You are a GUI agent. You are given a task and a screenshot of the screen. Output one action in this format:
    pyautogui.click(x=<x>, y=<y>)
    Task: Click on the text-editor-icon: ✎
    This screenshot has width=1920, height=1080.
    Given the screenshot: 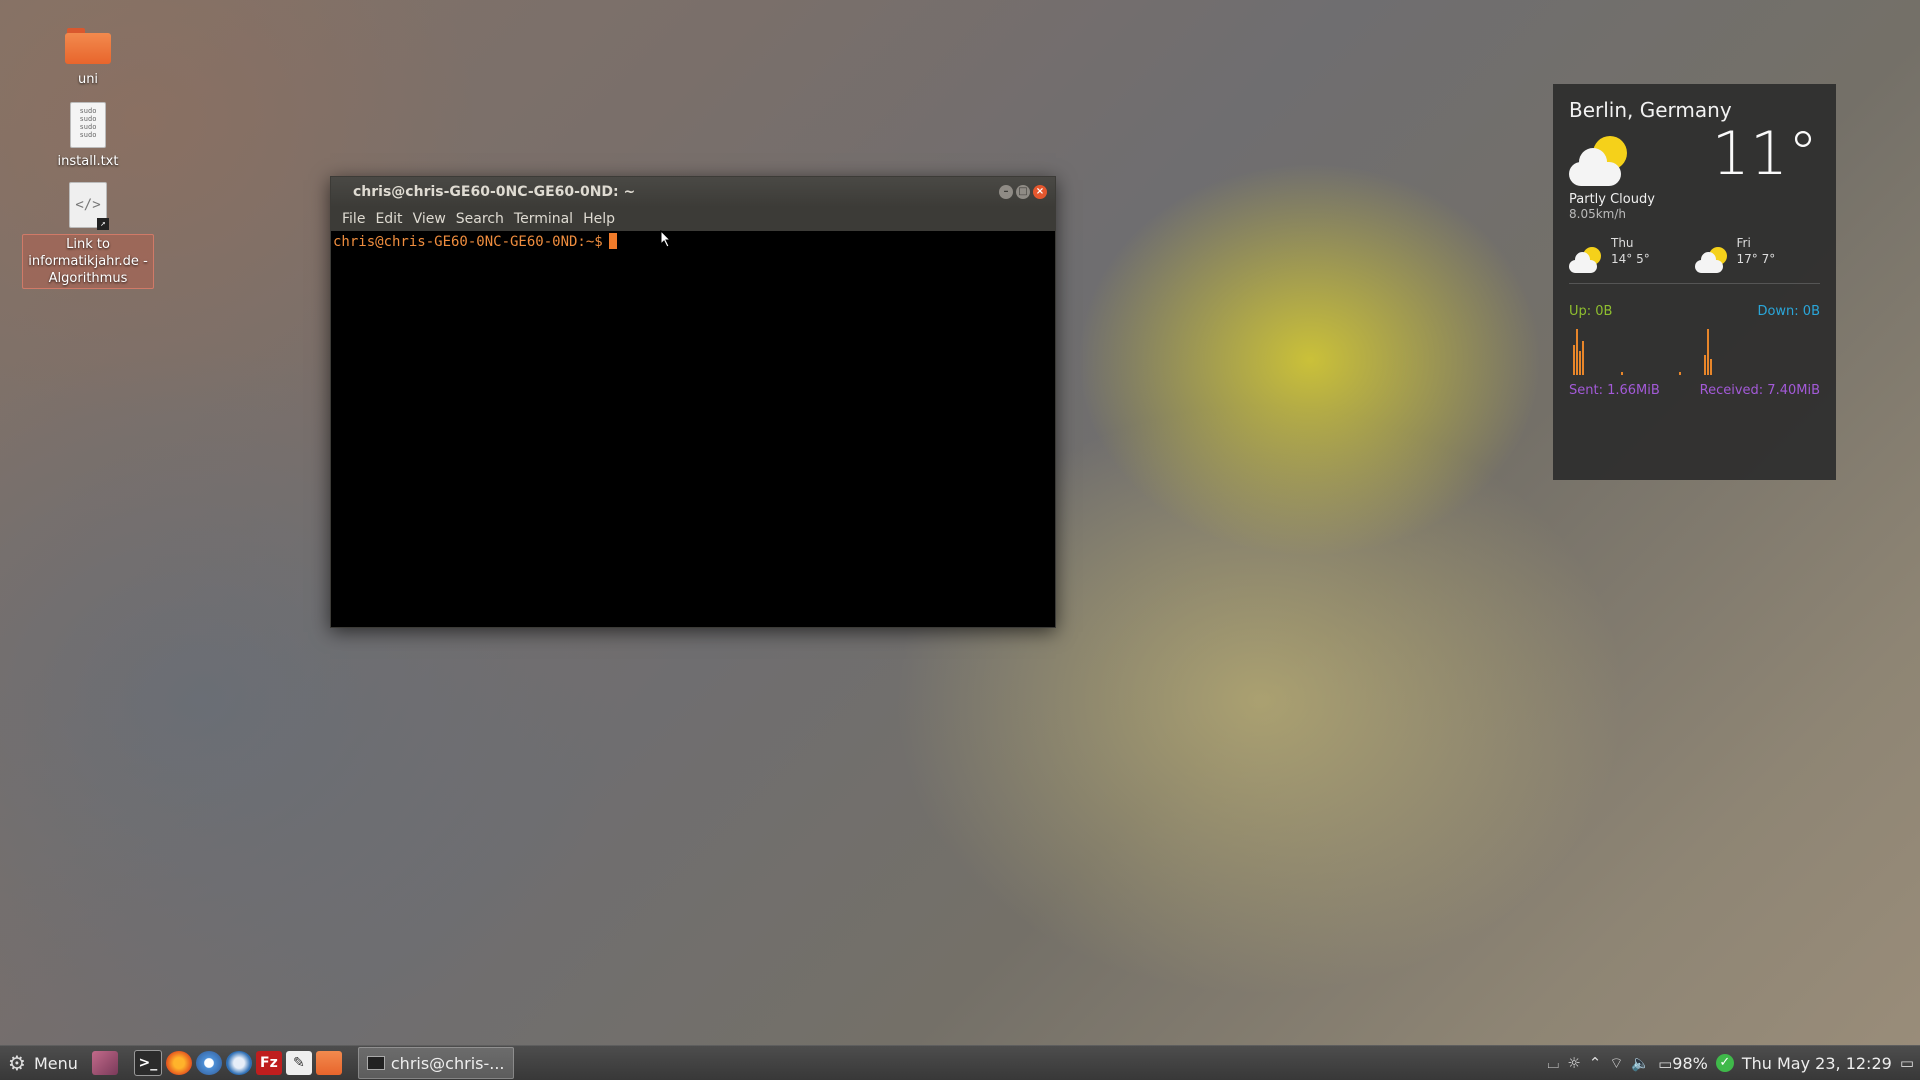 What is the action you would take?
    pyautogui.click(x=298, y=1063)
    